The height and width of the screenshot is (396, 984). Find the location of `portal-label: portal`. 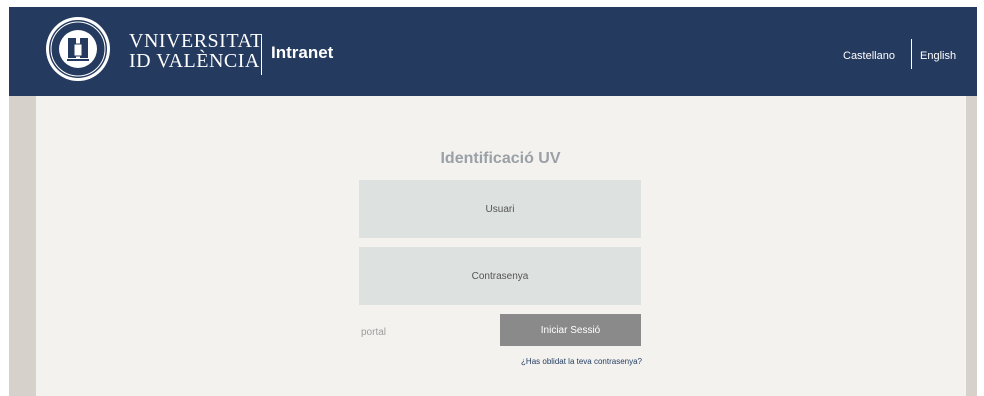

portal-label: portal is located at coordinates (374, 332).